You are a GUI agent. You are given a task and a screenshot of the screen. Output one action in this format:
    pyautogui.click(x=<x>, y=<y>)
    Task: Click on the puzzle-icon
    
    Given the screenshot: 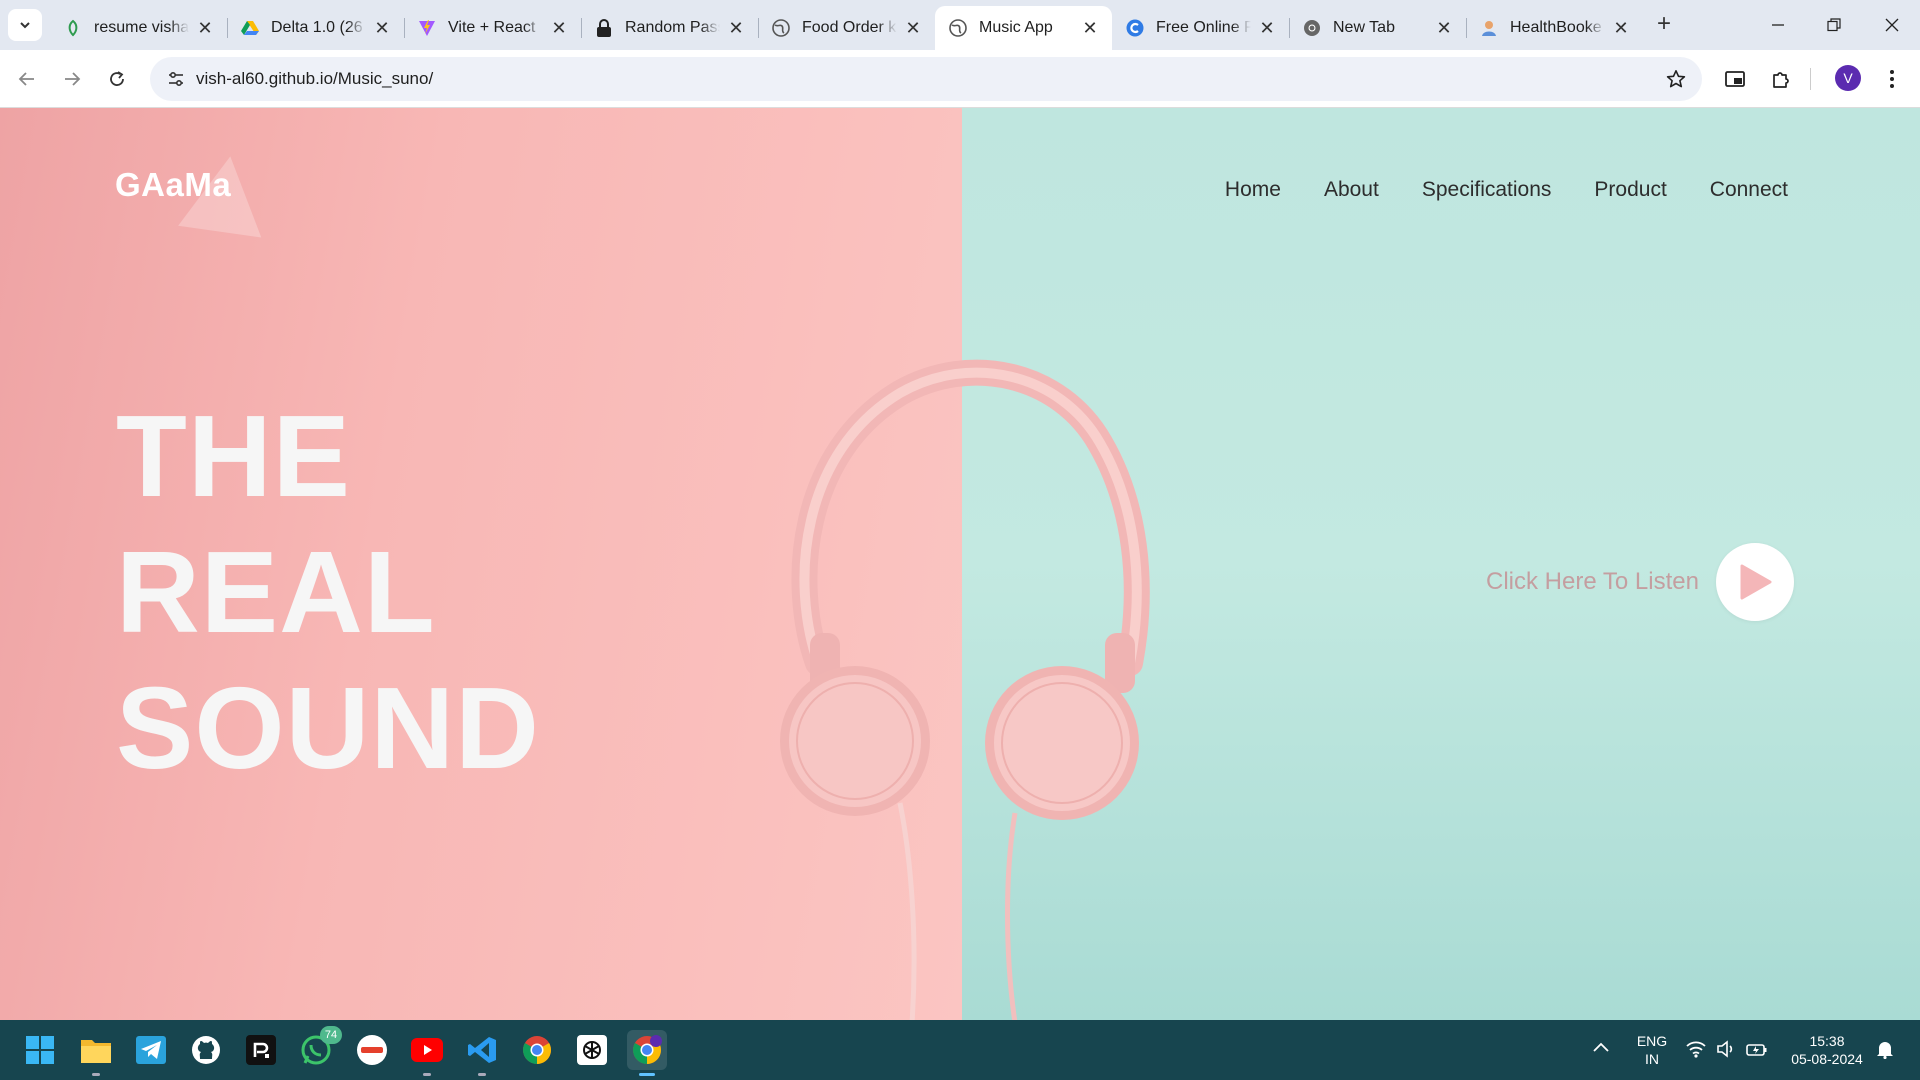 What is the action you would take?
    pyautogui.click(x=1781, y=80)
    